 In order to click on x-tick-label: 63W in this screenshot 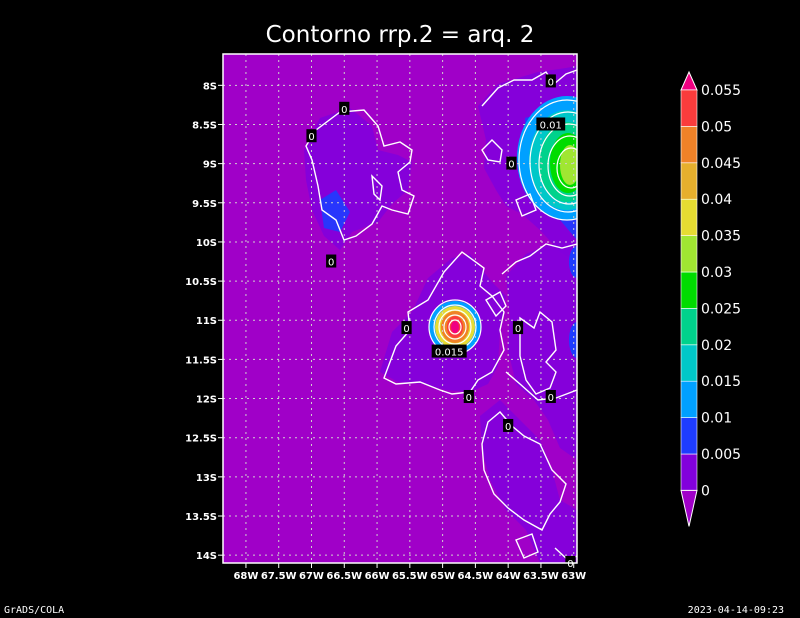, I will do `click(573, 576)`.